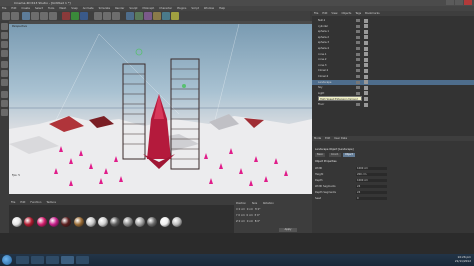 Image resolution: width=474 pixels, height=266 pixels. I want to click on object-row: Null.1, so click(393, 20).